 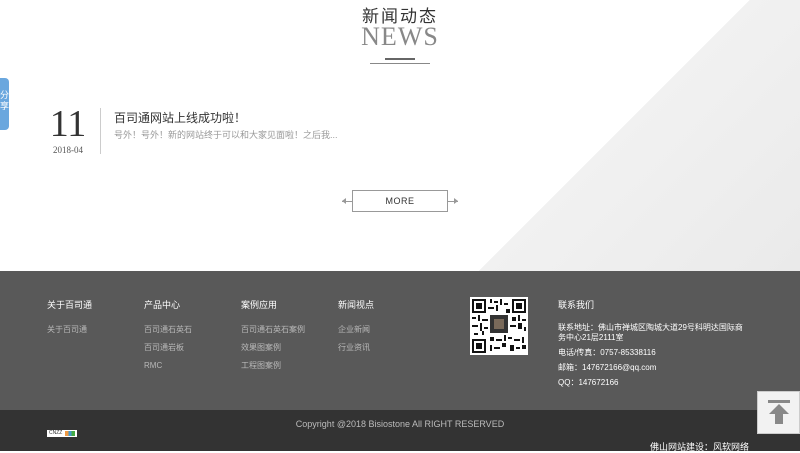 I want to click on more-button: MORE, so click(x=400, y=201).